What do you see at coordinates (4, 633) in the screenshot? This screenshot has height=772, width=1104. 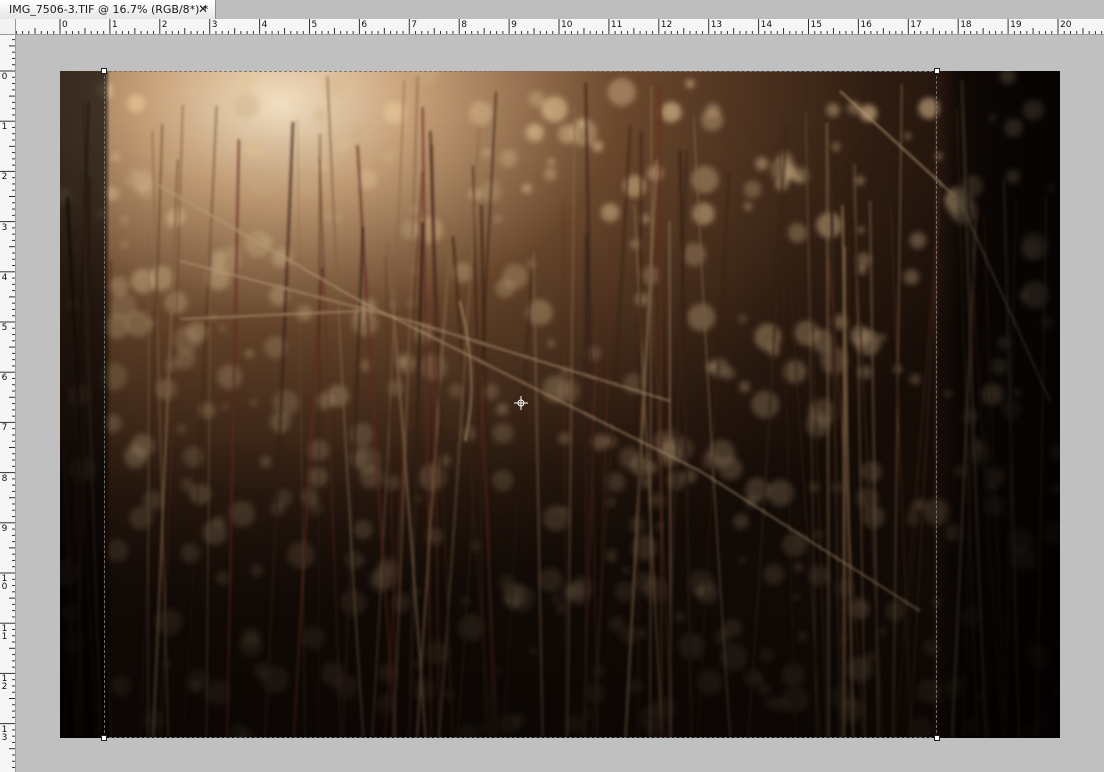 I see `vertical-ruler-number: 11` at bounding box center [4, 633].